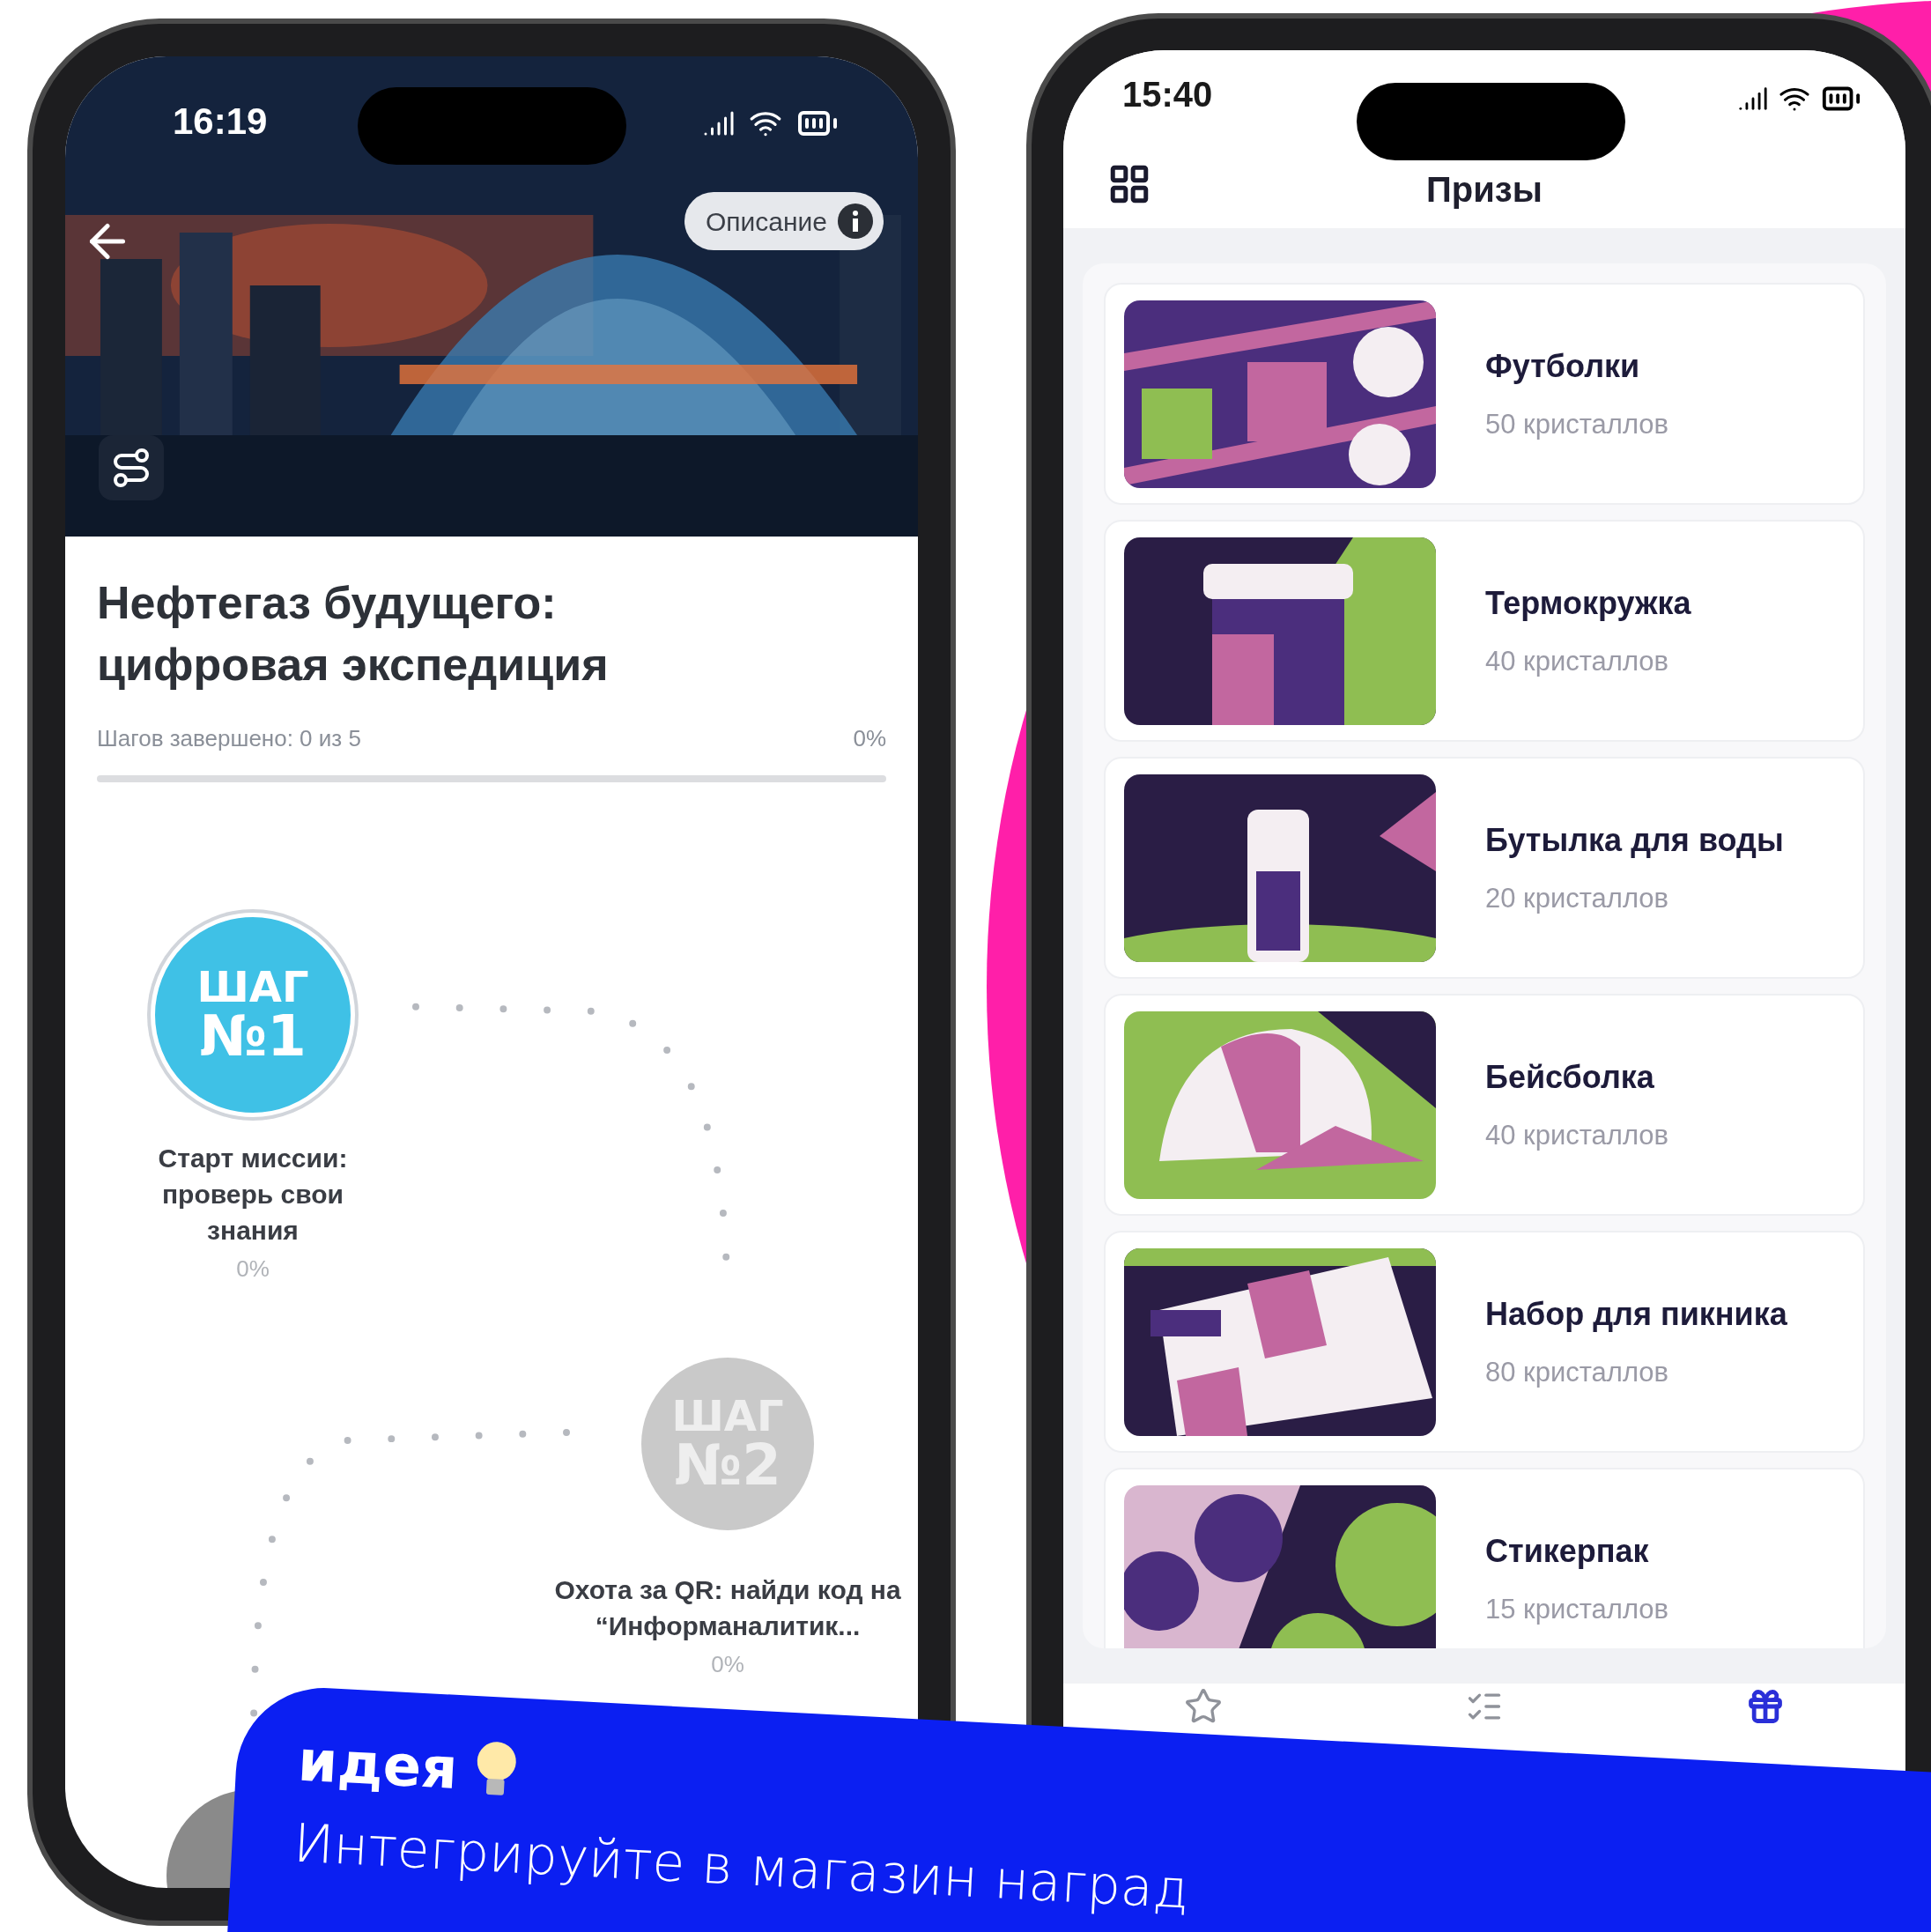  Describe the element at coordinates (131, 468) in the screenshot. I see `route-button` at that location.